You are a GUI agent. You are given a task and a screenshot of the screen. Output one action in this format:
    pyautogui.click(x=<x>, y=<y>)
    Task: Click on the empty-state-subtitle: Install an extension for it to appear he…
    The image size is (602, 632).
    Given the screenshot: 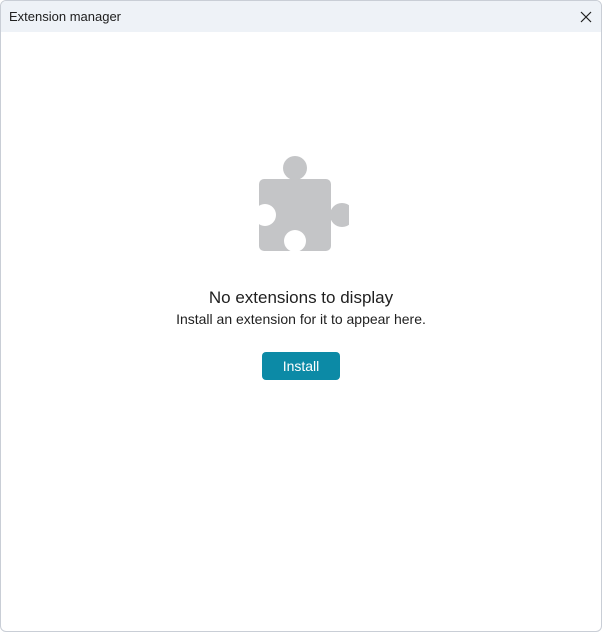 What is the action you would take?
    pyautogui.click(x=301, y=319)
    